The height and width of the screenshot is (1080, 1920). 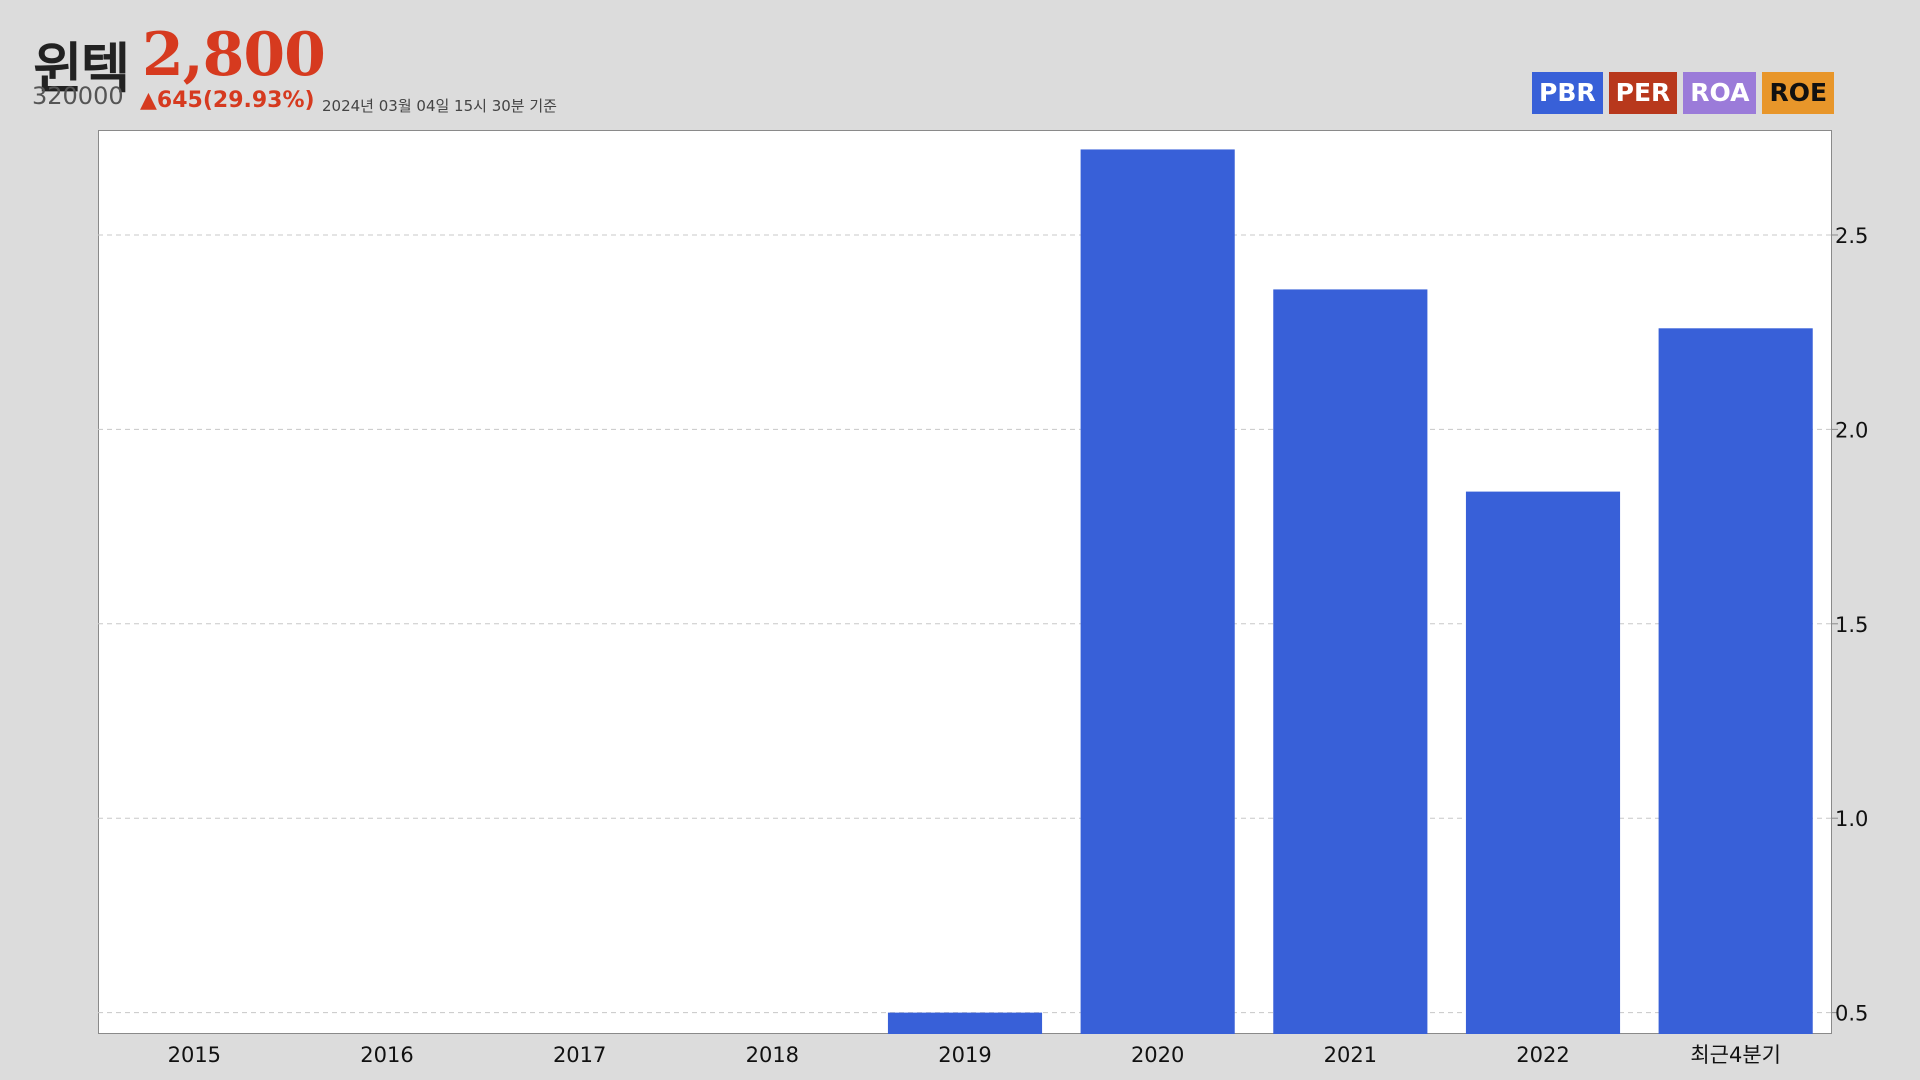 I want to click on bar-최근4분기, so click(x=1735, y=681).